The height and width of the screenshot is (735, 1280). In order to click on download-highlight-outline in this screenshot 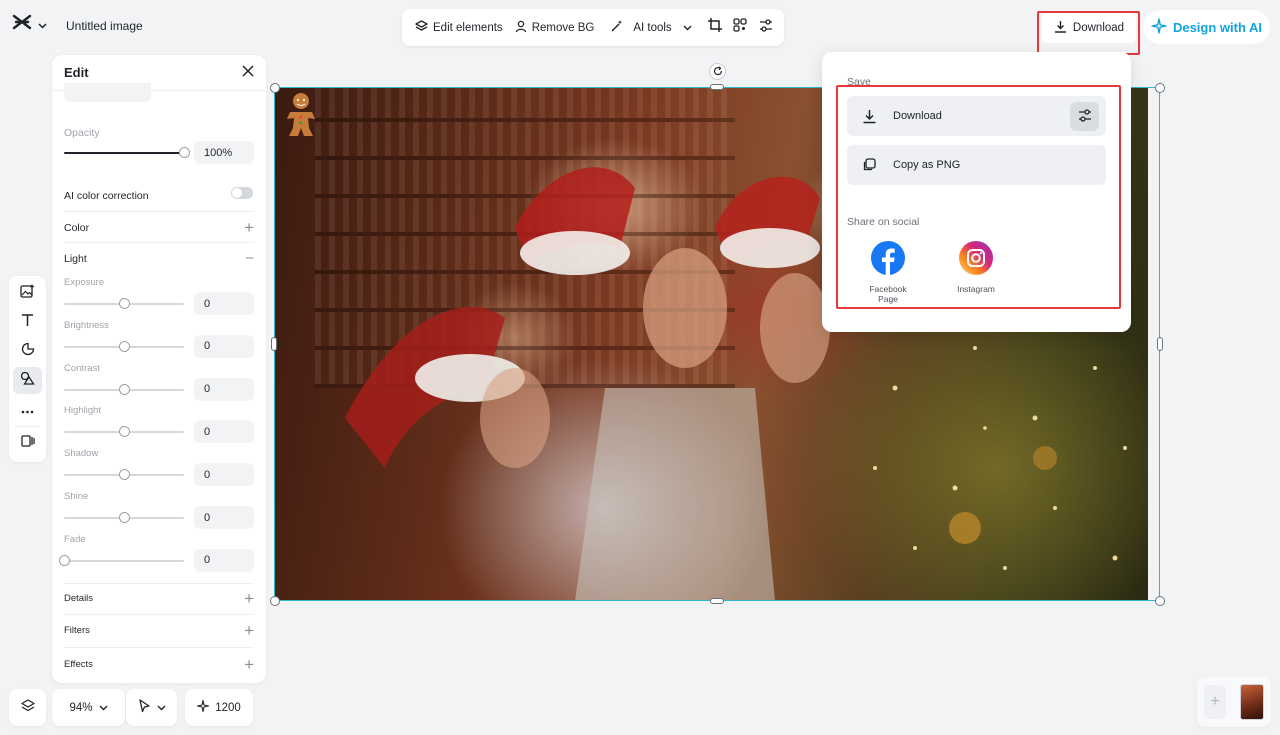, I will do `click(1088, 33)`.